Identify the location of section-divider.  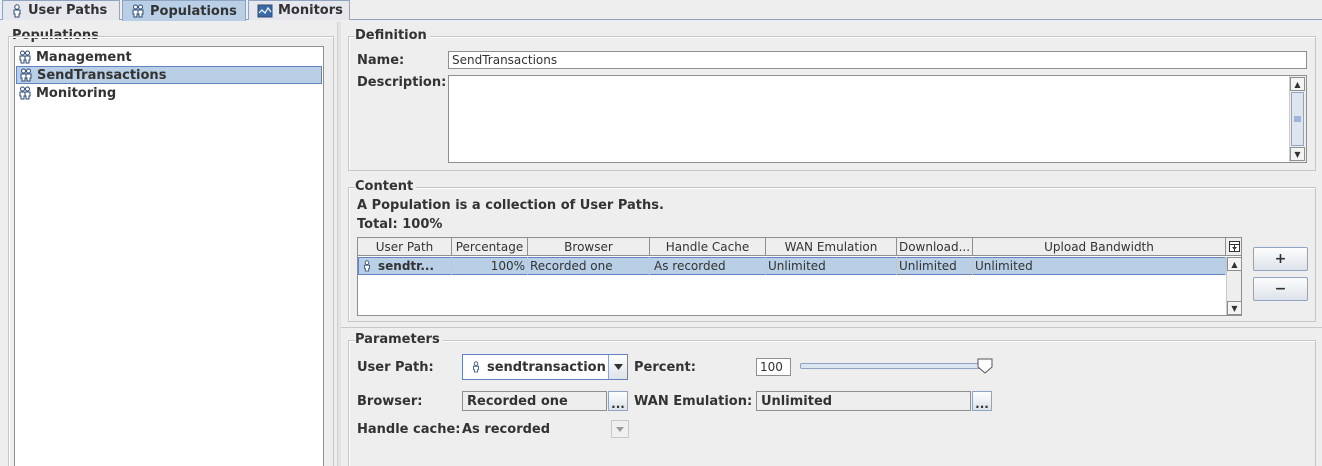
(831, 327).